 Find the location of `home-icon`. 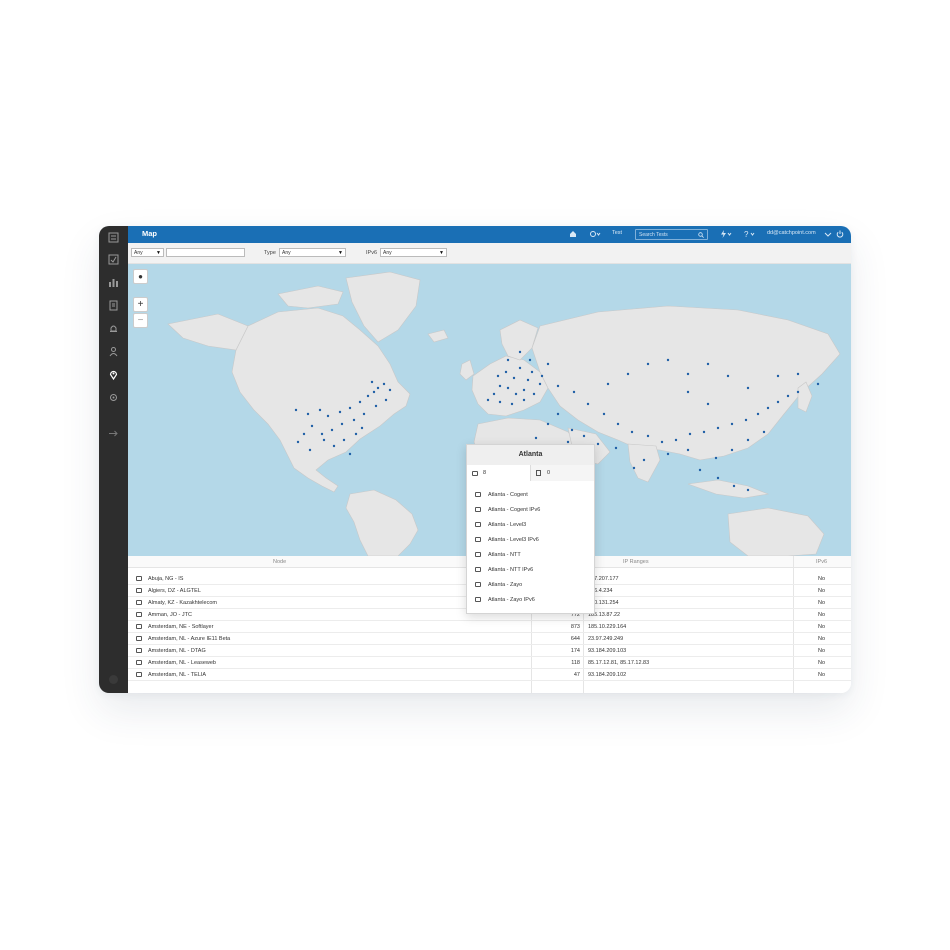

home-icon is located at coordinates (573, 234).